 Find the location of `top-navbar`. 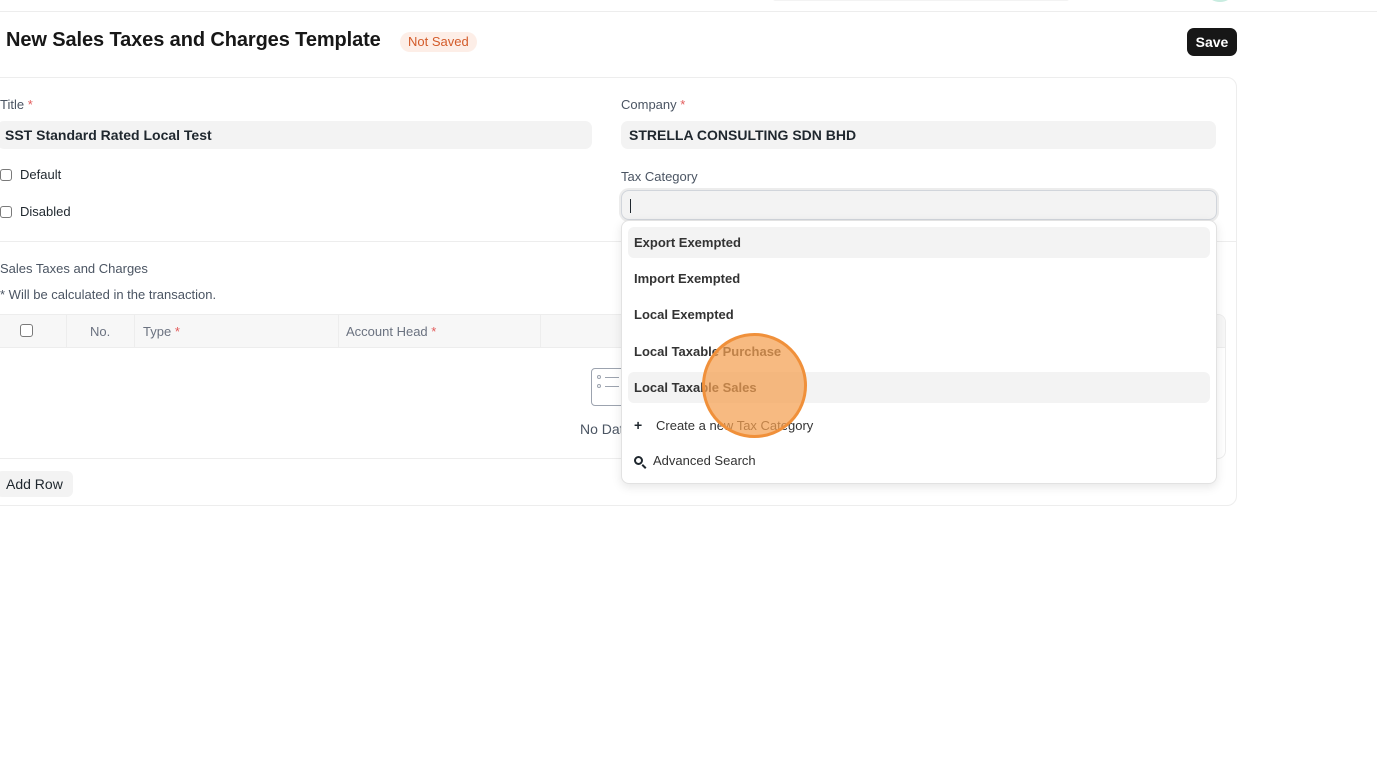

top-navbar is located at coordinates (688, 6).